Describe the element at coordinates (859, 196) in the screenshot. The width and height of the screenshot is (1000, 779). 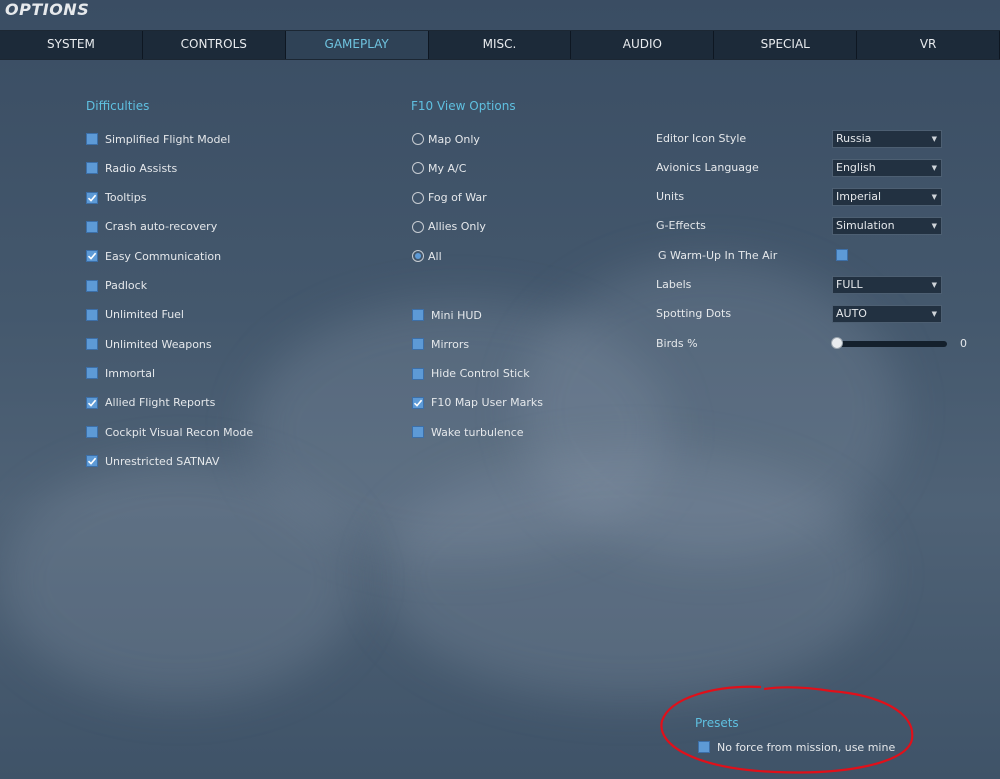
I see `units-value: Imperial` at that location.